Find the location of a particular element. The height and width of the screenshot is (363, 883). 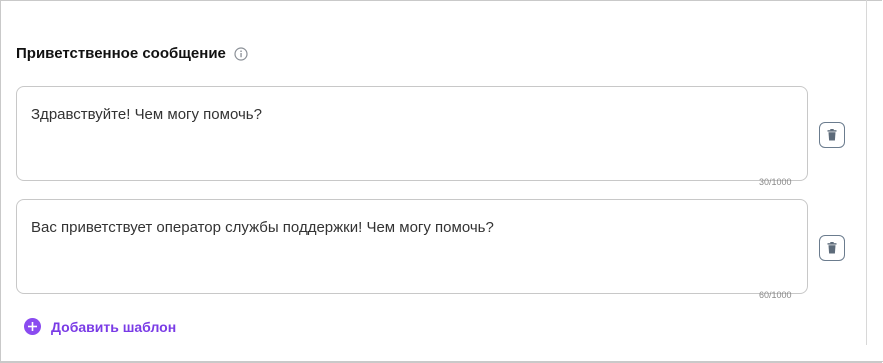

section-header: Приветственное сообщение is located at coordinates (132, 53).